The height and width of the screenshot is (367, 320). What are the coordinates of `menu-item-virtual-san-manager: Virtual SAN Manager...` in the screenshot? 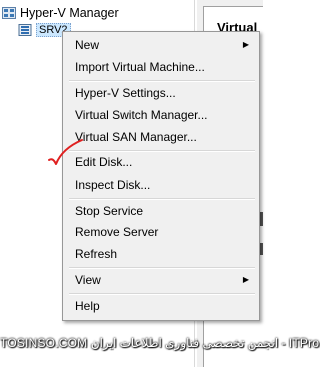 It's located at (165, 137).